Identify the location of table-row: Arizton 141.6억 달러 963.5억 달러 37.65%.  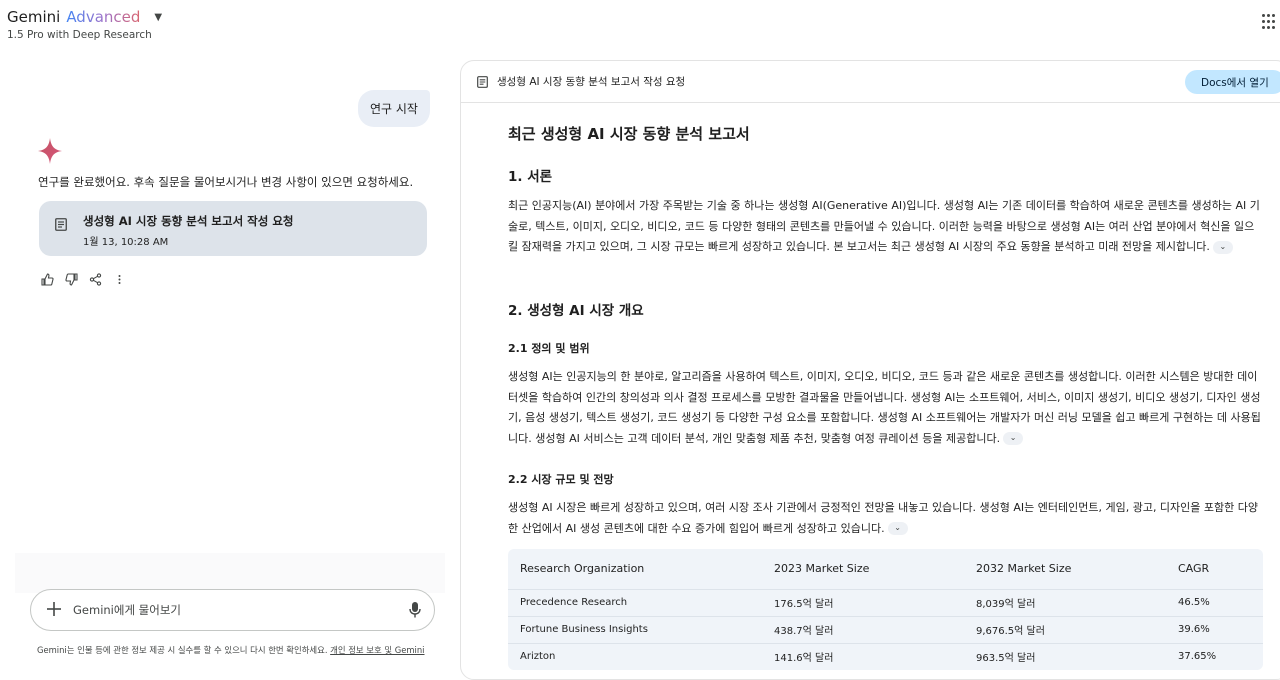
(885, 656).